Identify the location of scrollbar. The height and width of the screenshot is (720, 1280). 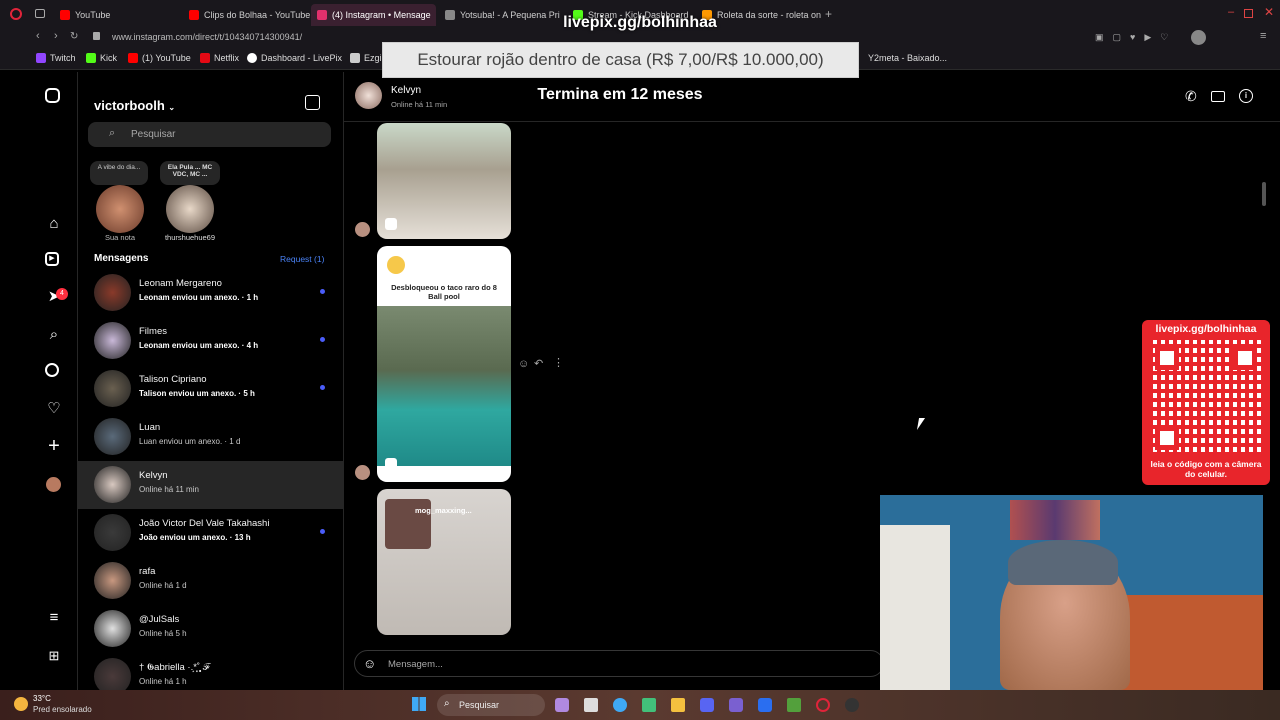
(1264, 194).